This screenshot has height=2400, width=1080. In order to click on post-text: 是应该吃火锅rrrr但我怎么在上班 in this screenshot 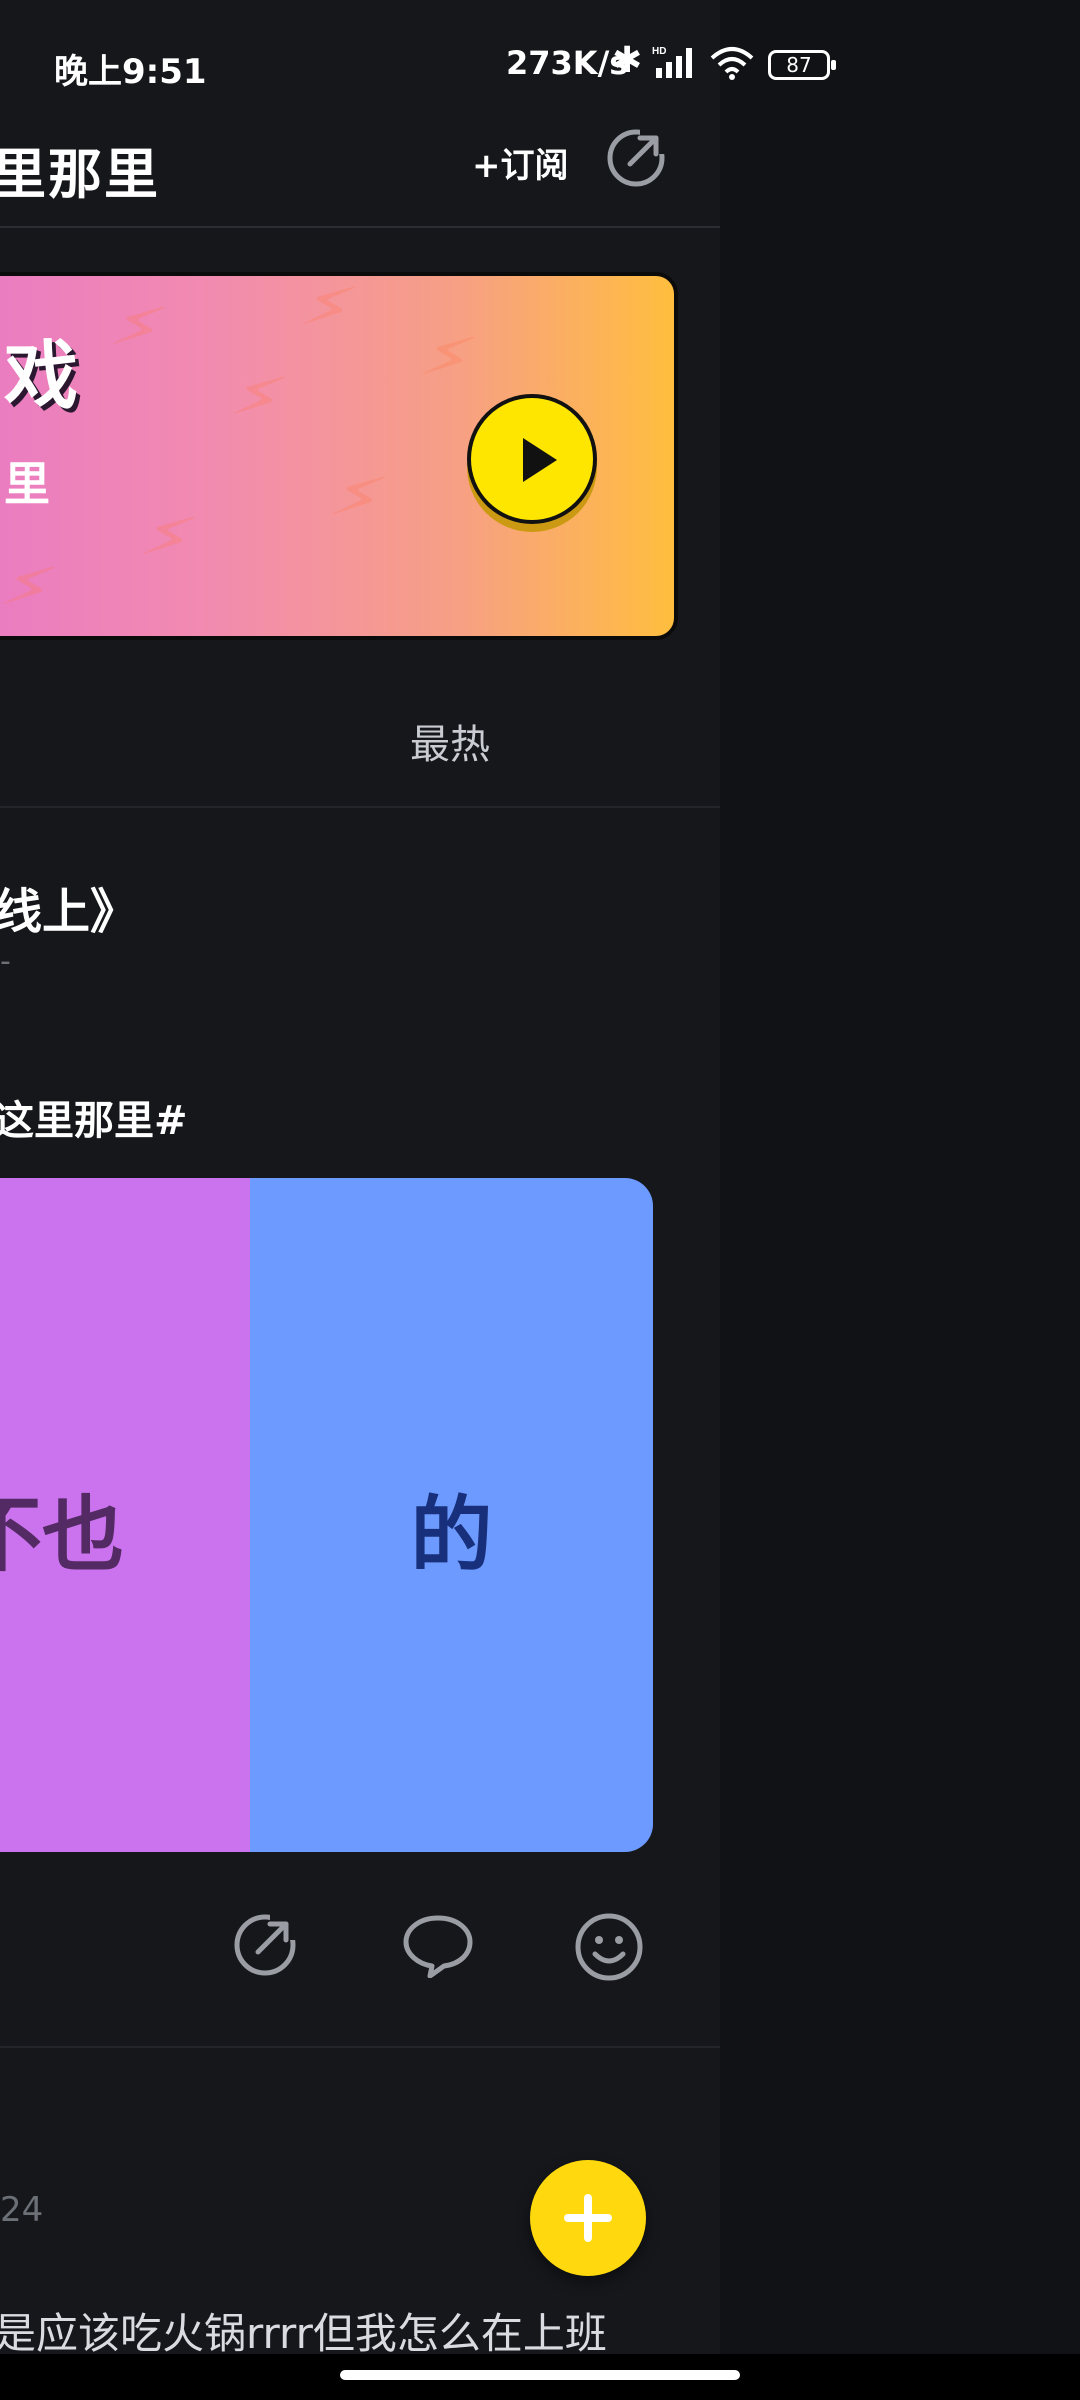, I will do `click(303, 2330)`.